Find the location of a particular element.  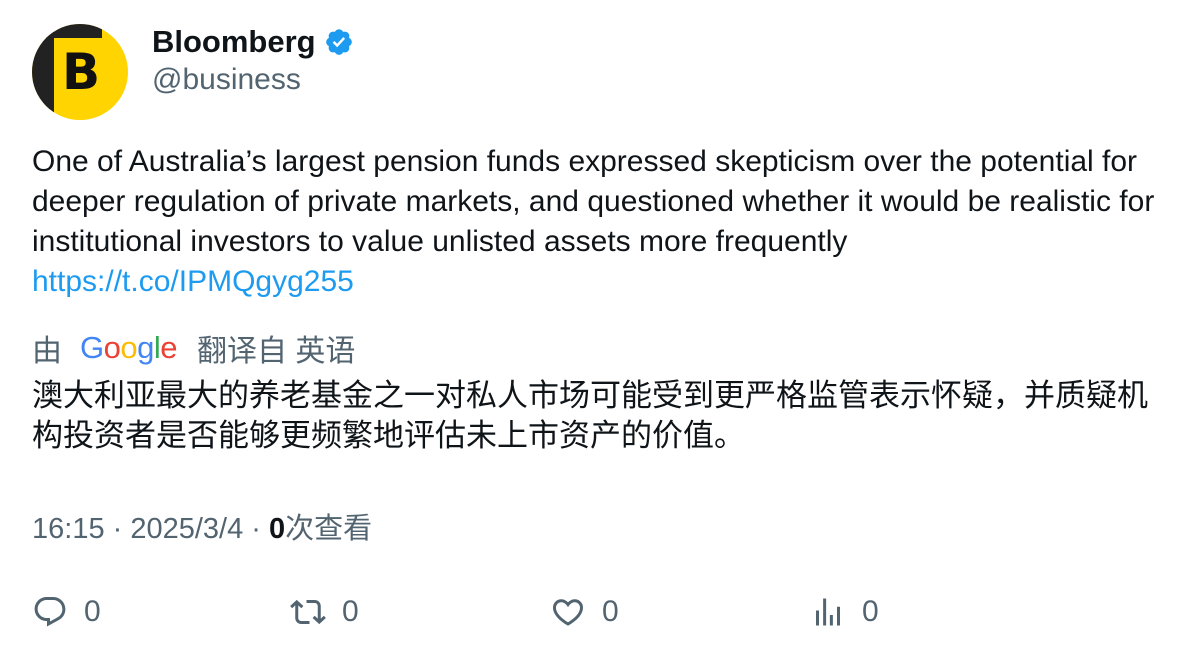

reply-button: 0 is located at coordinates (66, 612).